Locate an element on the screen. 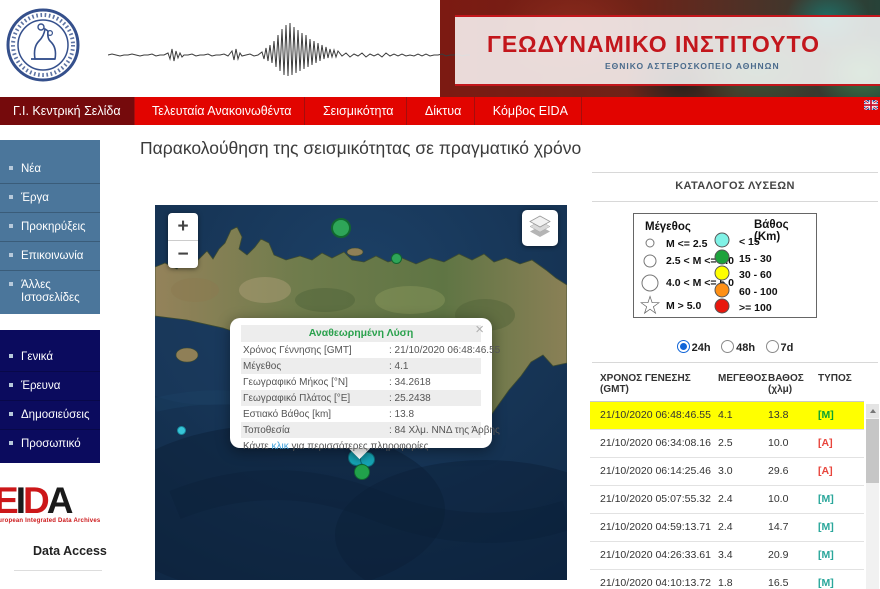 This screenshot has height=589, width=880. layers-button is located at coordinates (540, 228).